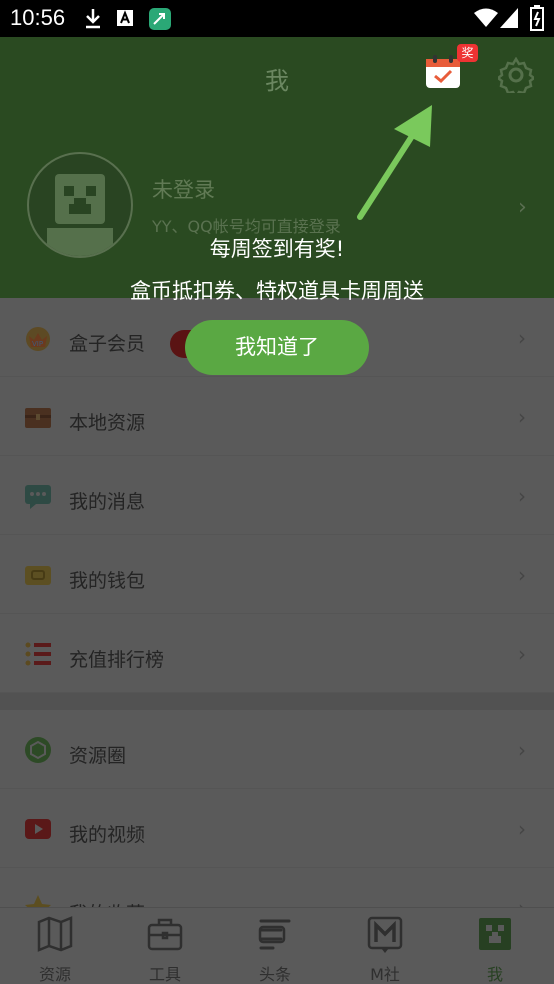 The height and width of the screenshot is (984, 554). I want to click on nav-item-headlines: 头条, so click(275, 946).